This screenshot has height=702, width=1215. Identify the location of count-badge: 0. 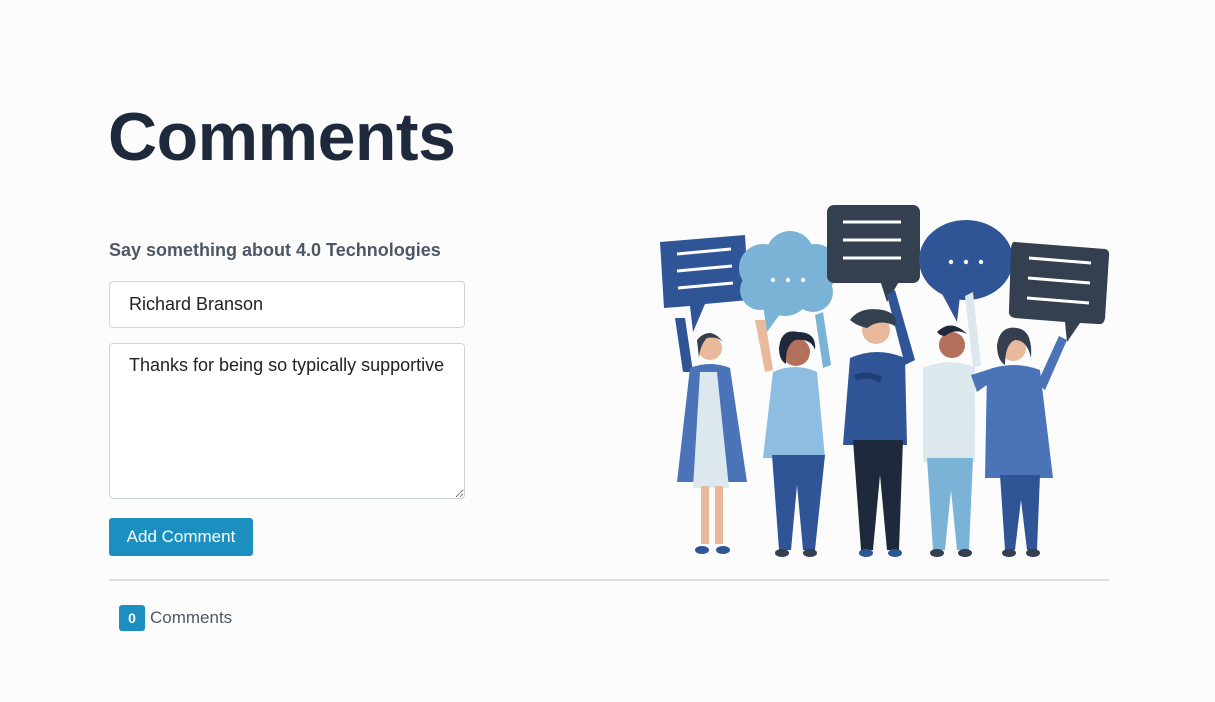
(132, 618).